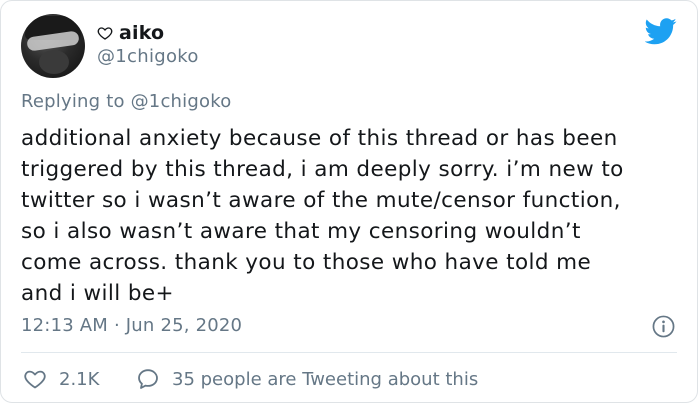  What do you see at coordinates (54, 62) in the screenshot?
I see `avatar-face` at bounding box center [54, 62].